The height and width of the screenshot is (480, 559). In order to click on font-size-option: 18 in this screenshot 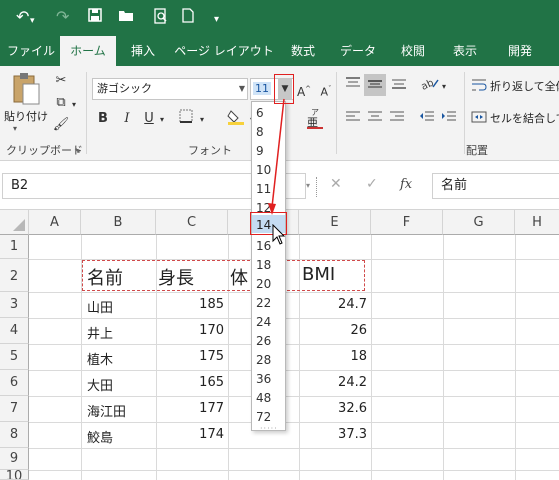, I will do `click(263, 265)`.